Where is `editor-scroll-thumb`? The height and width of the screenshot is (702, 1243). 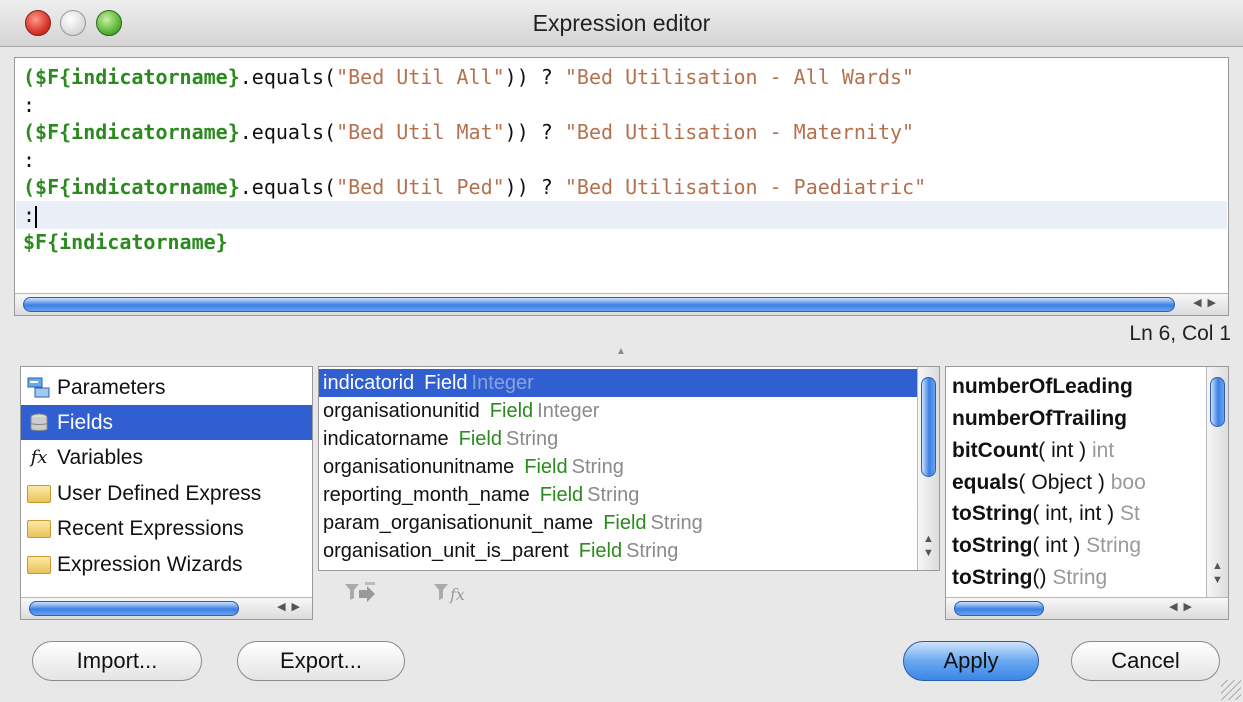 editor-scroll-thumb is located at coordinates (599, 304).